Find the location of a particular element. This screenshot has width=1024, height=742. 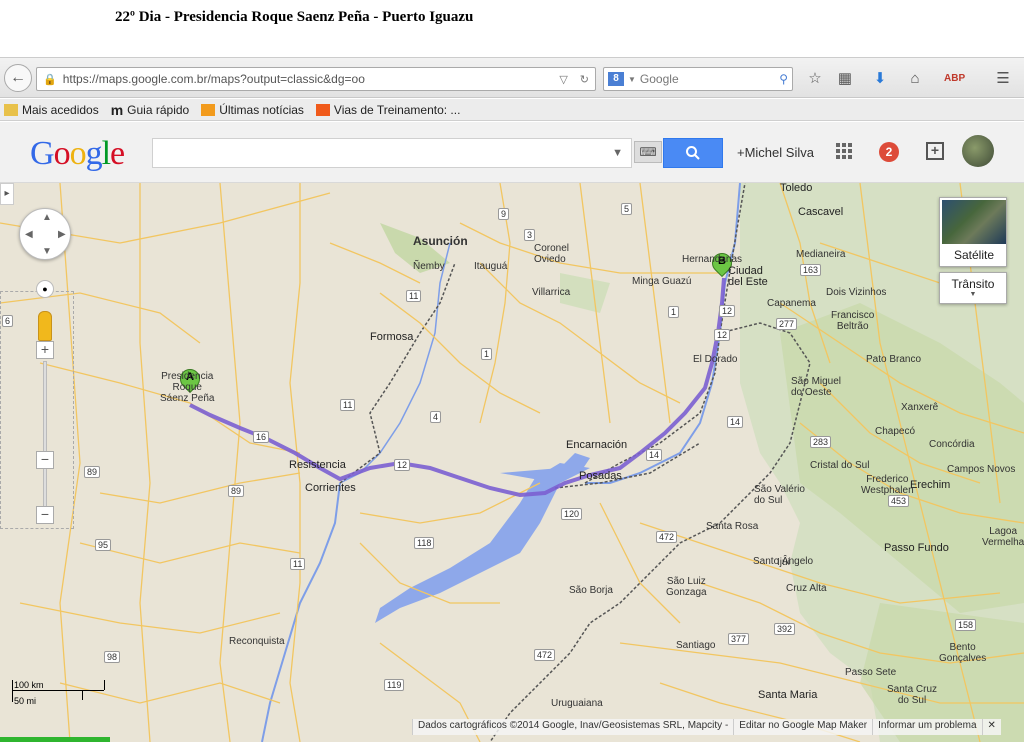

map-label-nemby: Ñemby is located at coordinates (429, 266).